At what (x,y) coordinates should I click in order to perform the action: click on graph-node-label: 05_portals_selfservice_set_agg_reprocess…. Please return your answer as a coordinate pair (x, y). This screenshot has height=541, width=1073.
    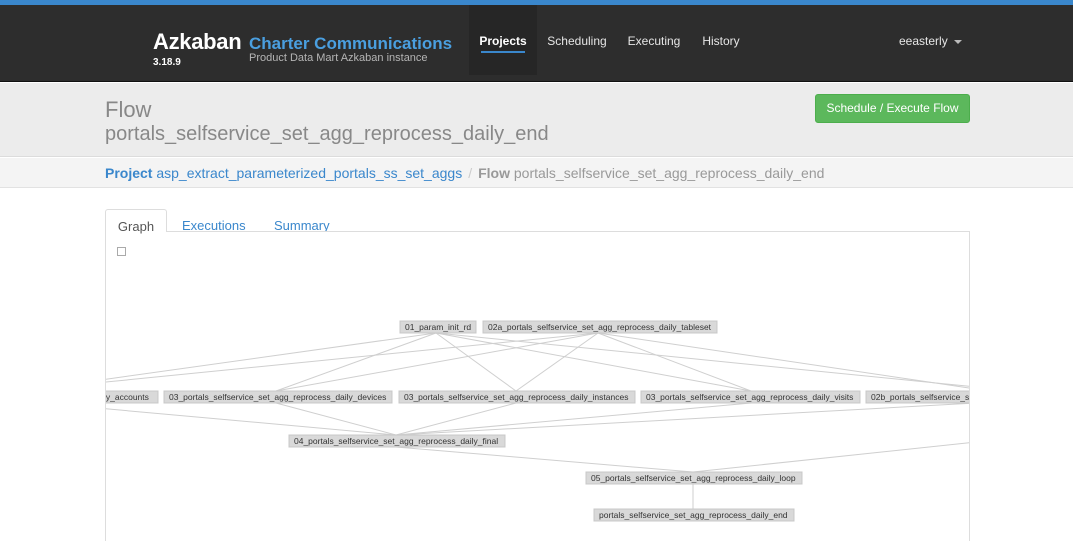
    Looking at the image, I should click on (693, 478).